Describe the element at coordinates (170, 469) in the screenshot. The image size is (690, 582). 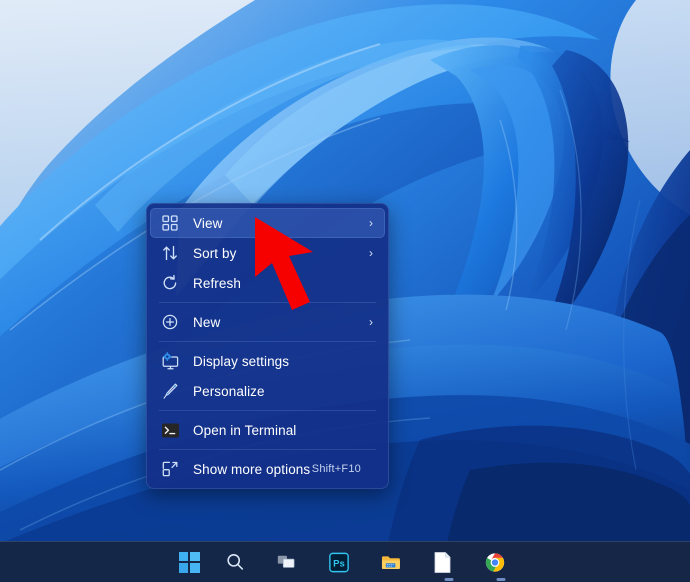
I see `expand-box-icon` at that location.